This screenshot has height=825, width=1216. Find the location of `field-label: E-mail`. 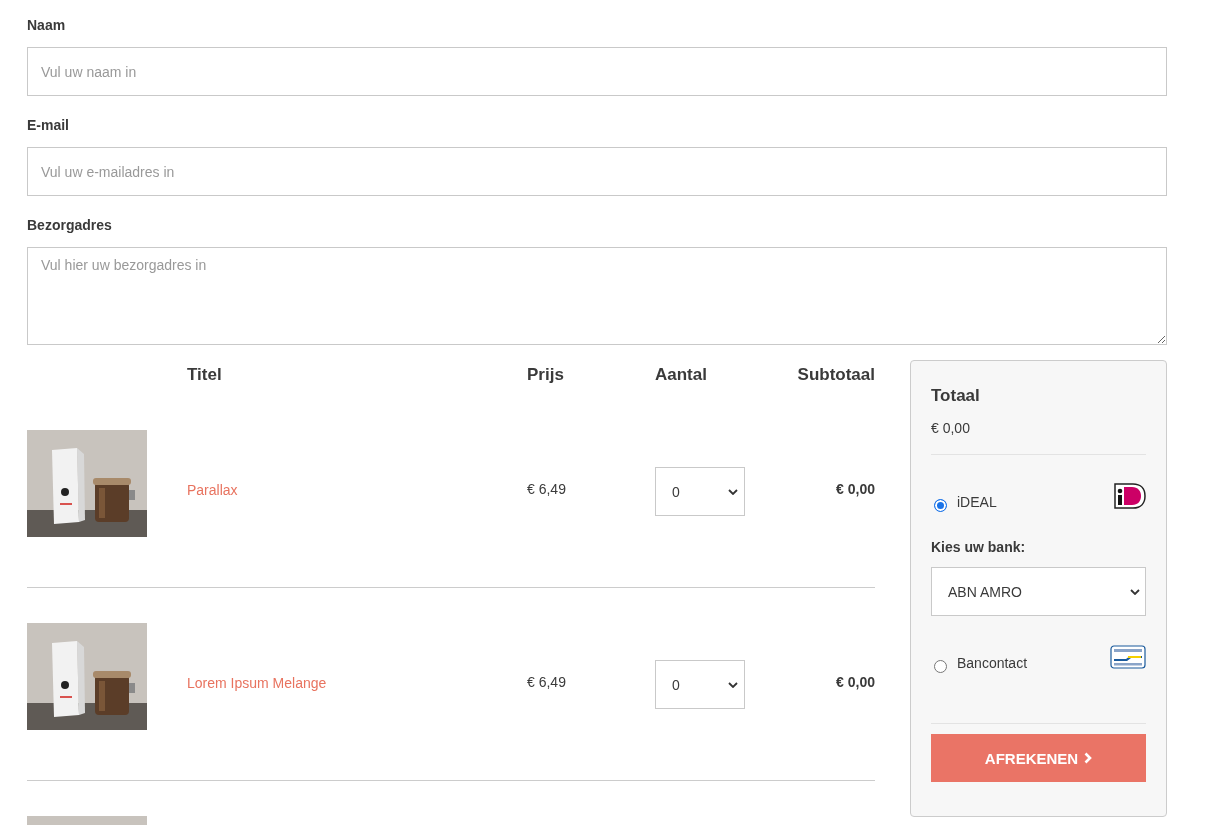

field-label: E-mail is located at coordinates (48, 125).